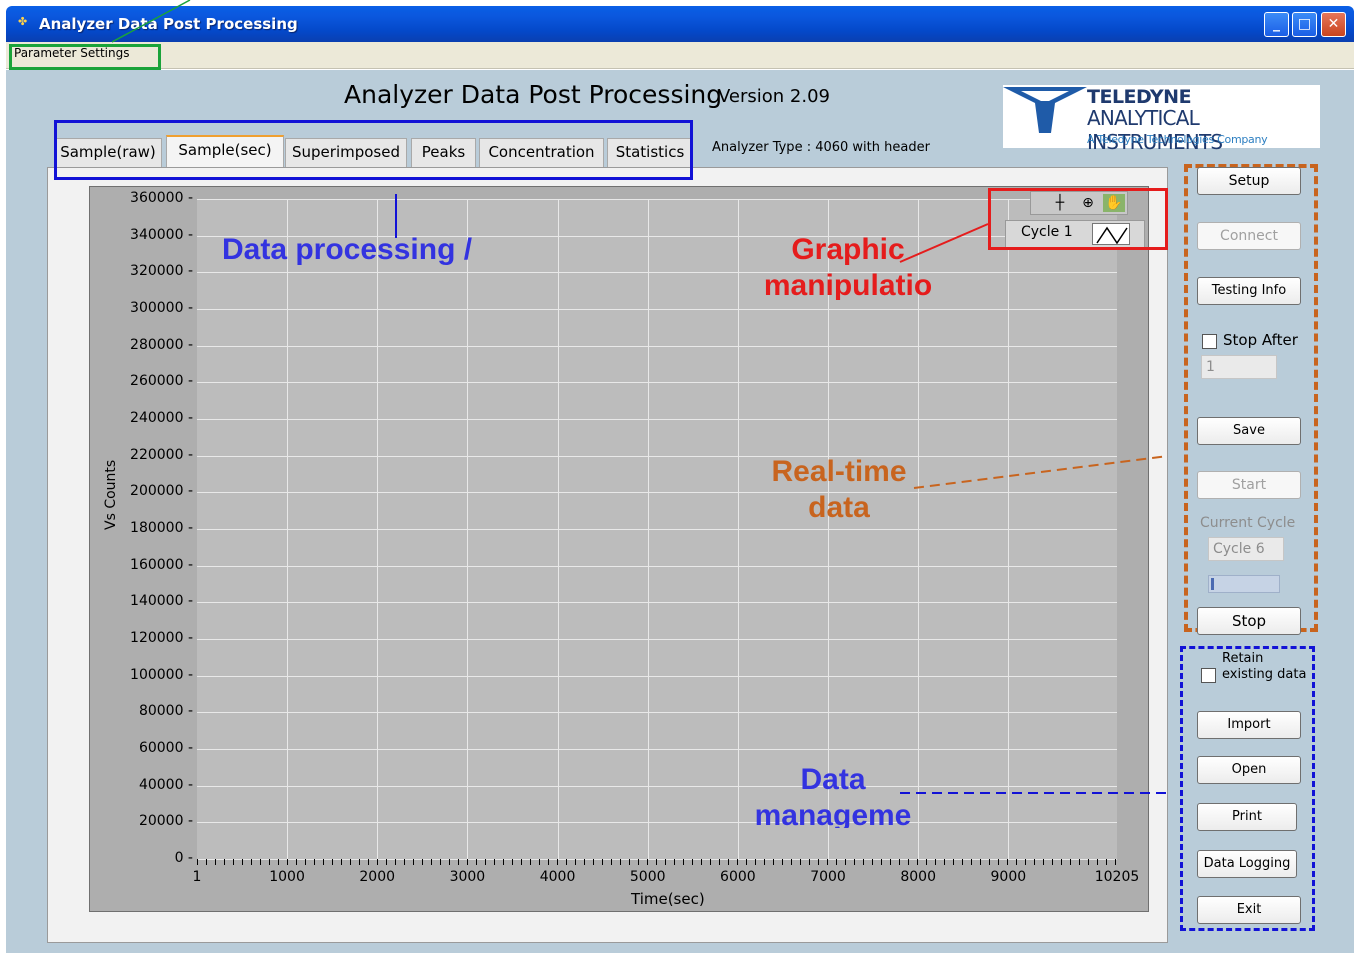 Image resolution: width=1356 pixels, height=953 pixels. Describe the element at coordinates (1249, 485) in the screenshot. I see `start-button: Start` at that location.